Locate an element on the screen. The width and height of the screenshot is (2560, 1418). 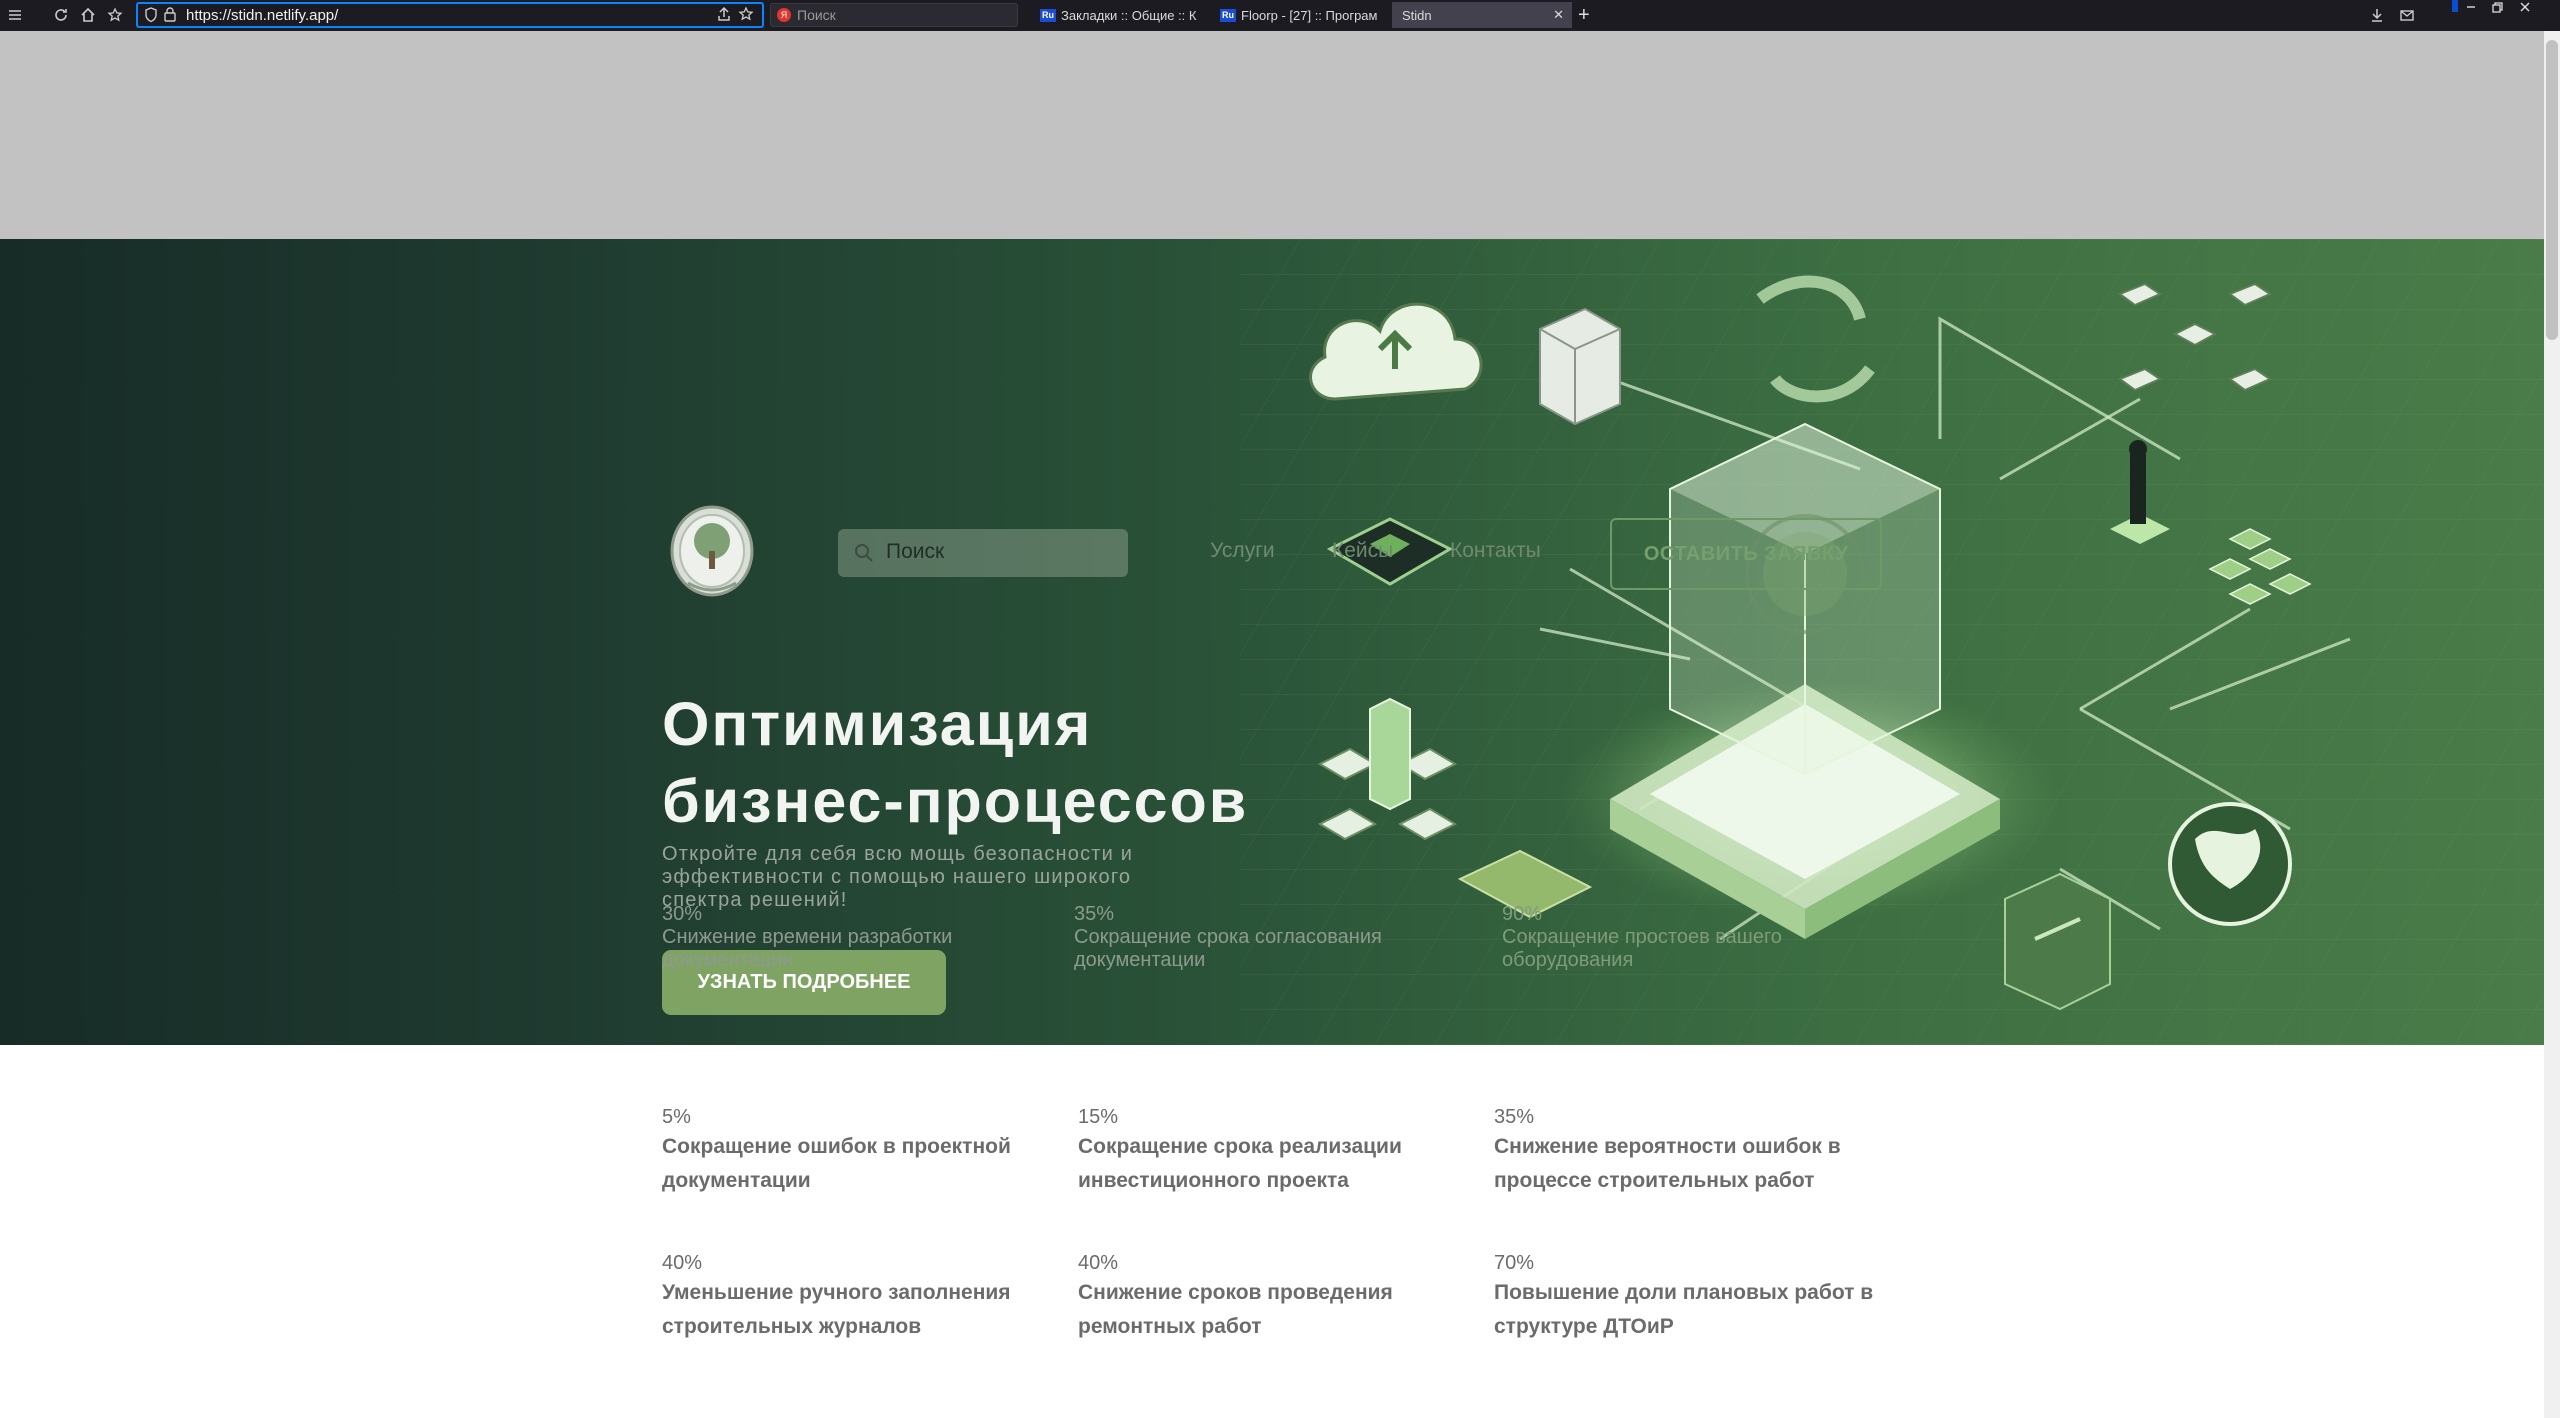
window-accent is located at coordinates (2455, 6).